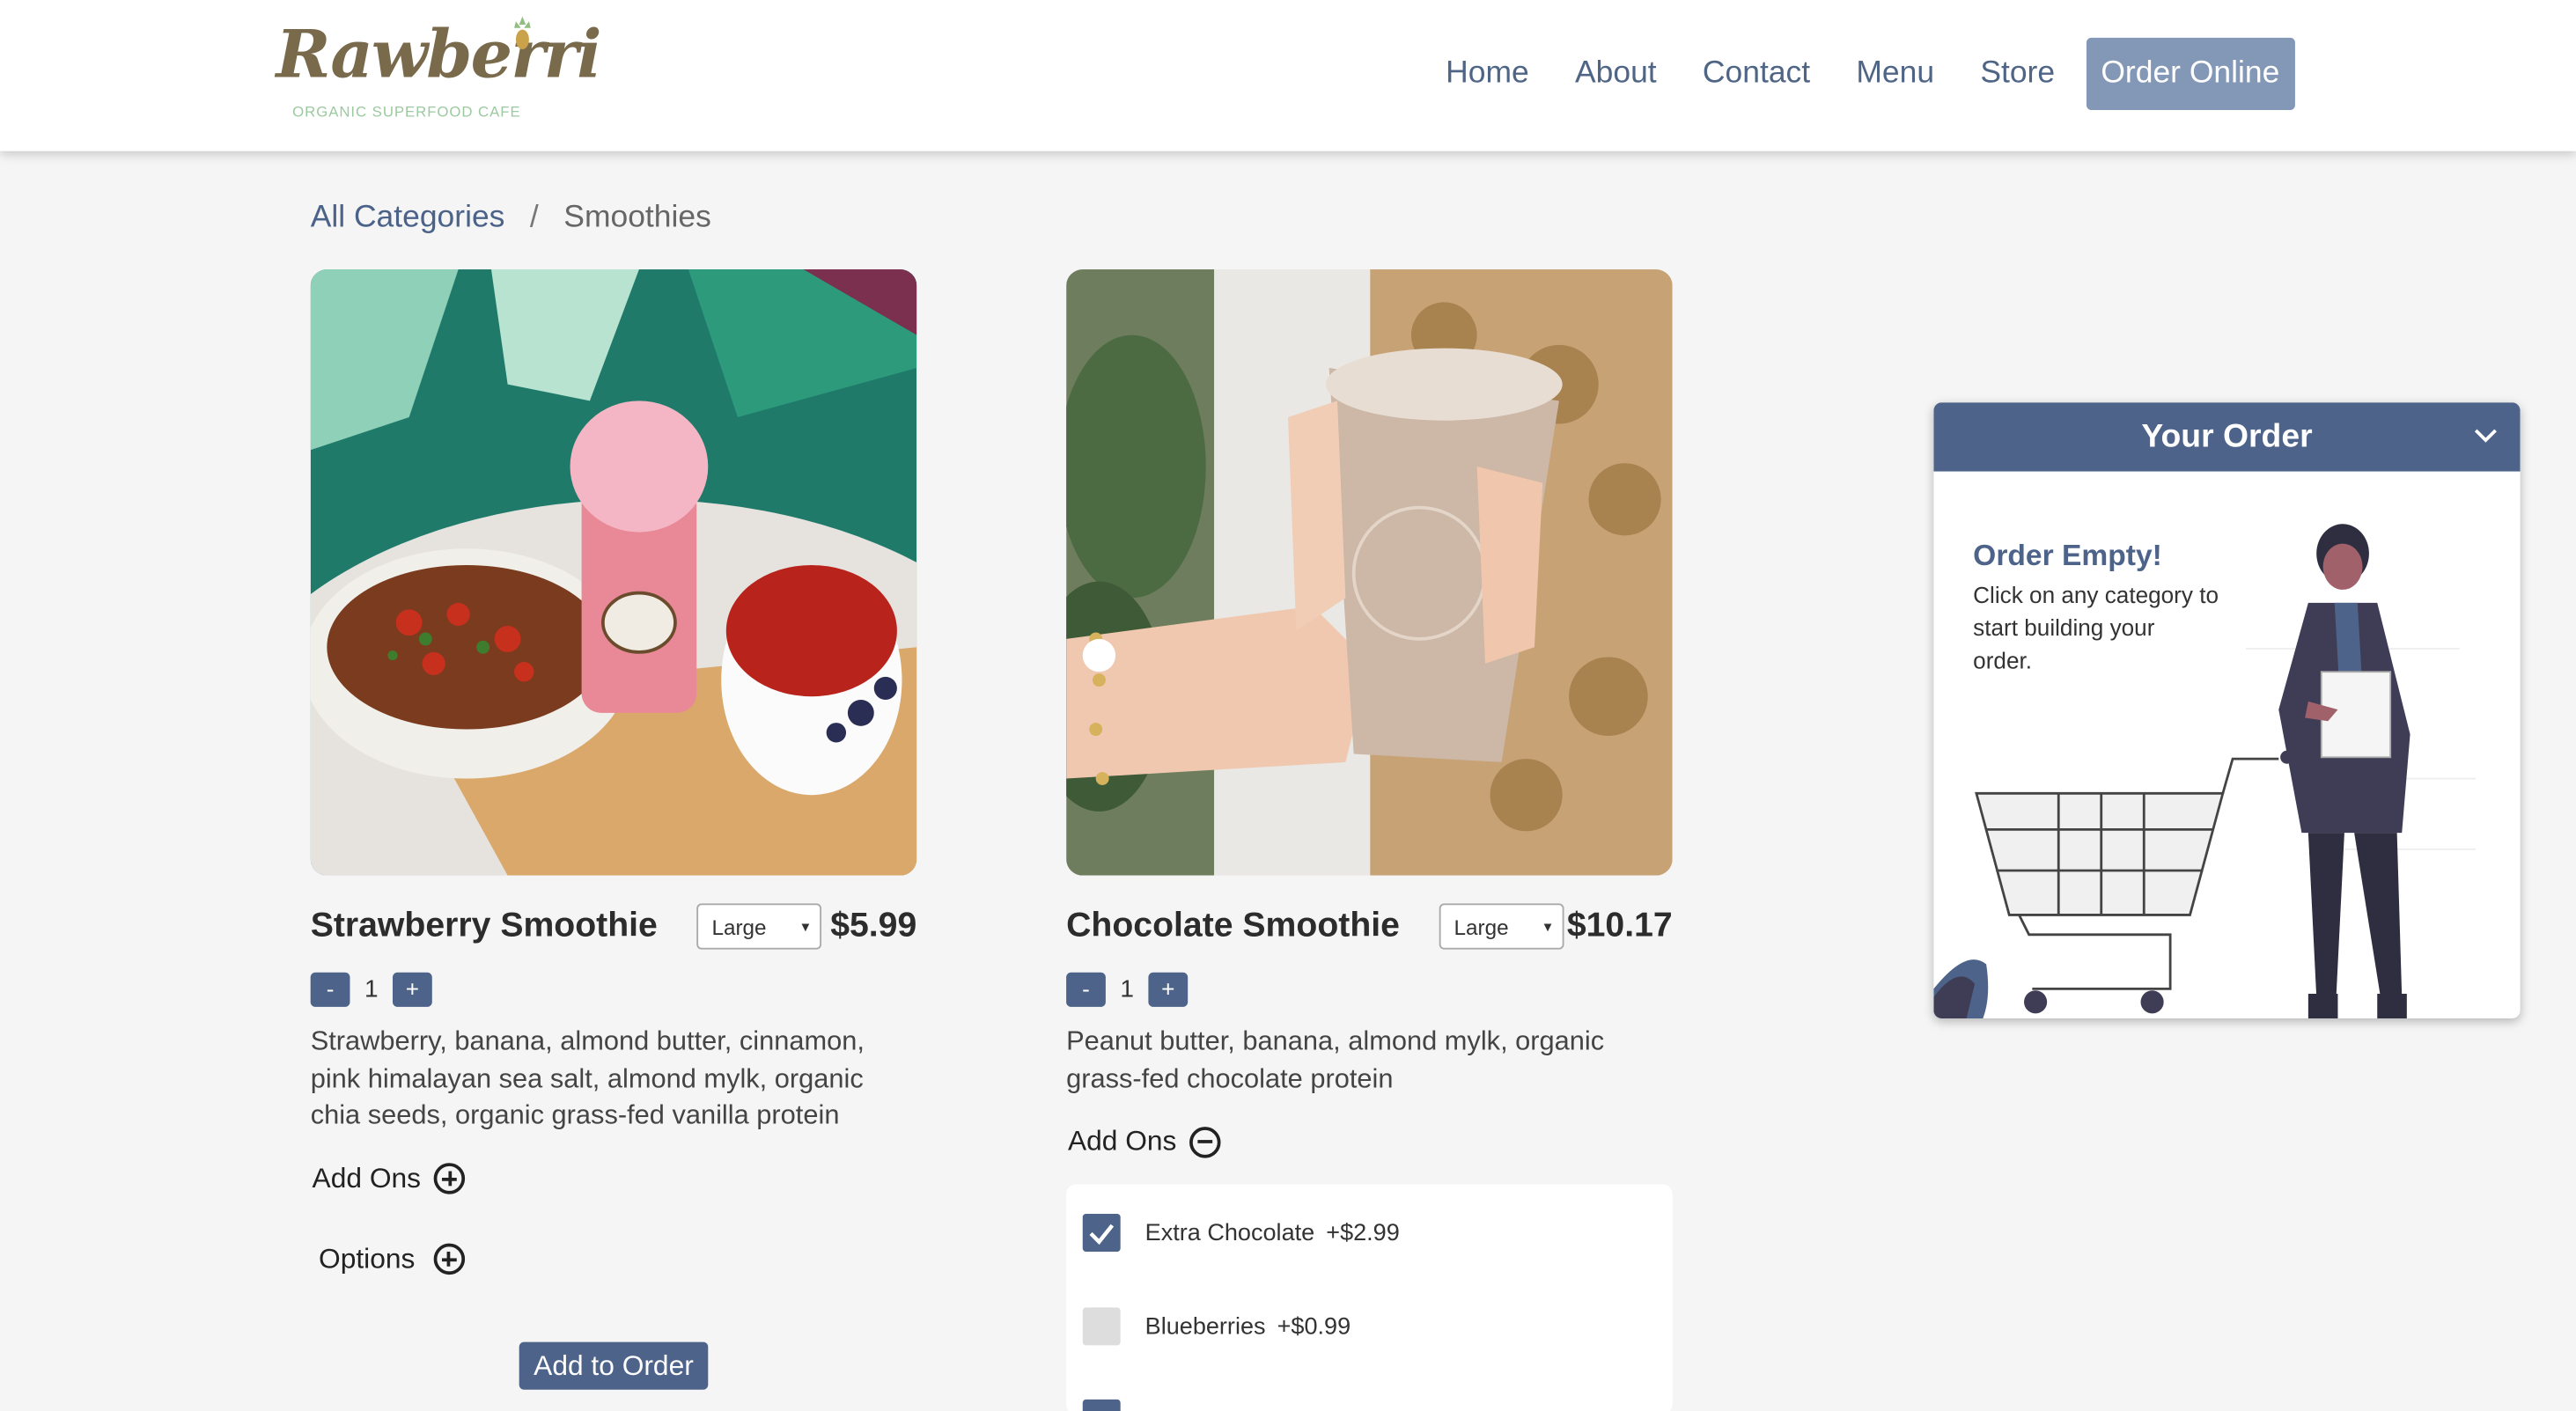  What do you see at coordinates (2018, 73) in the screenshot?
I see `nav-store: Store` at bounding box center [2018, 73].